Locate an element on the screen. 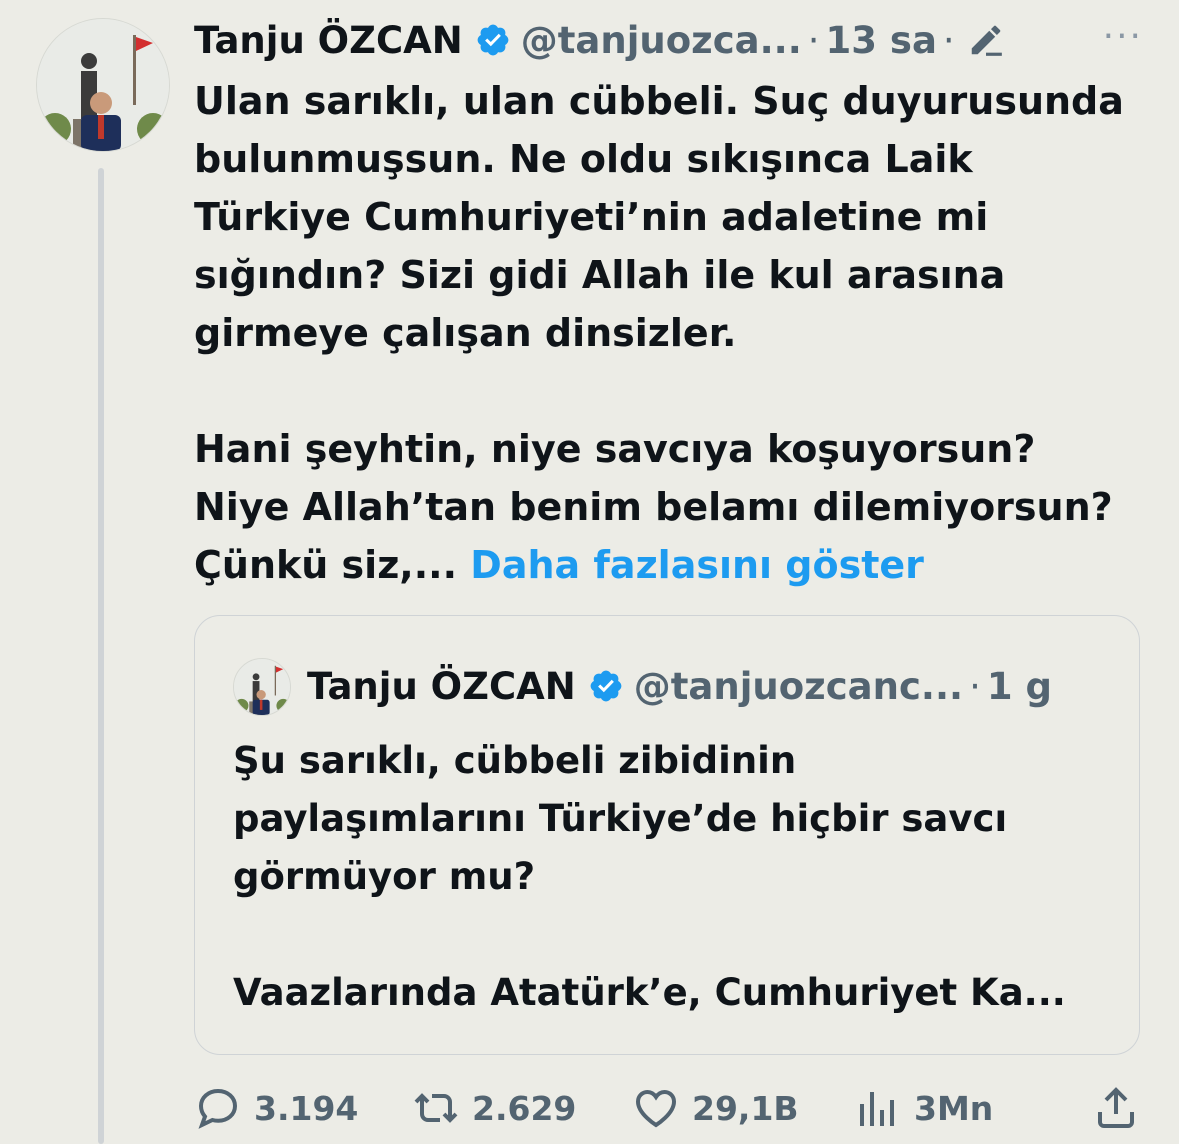 Image resolution: width=1179 pixels, height=1144 pixels. author-name: Tanju ÖZCAN is located at coordinates (328, 40).